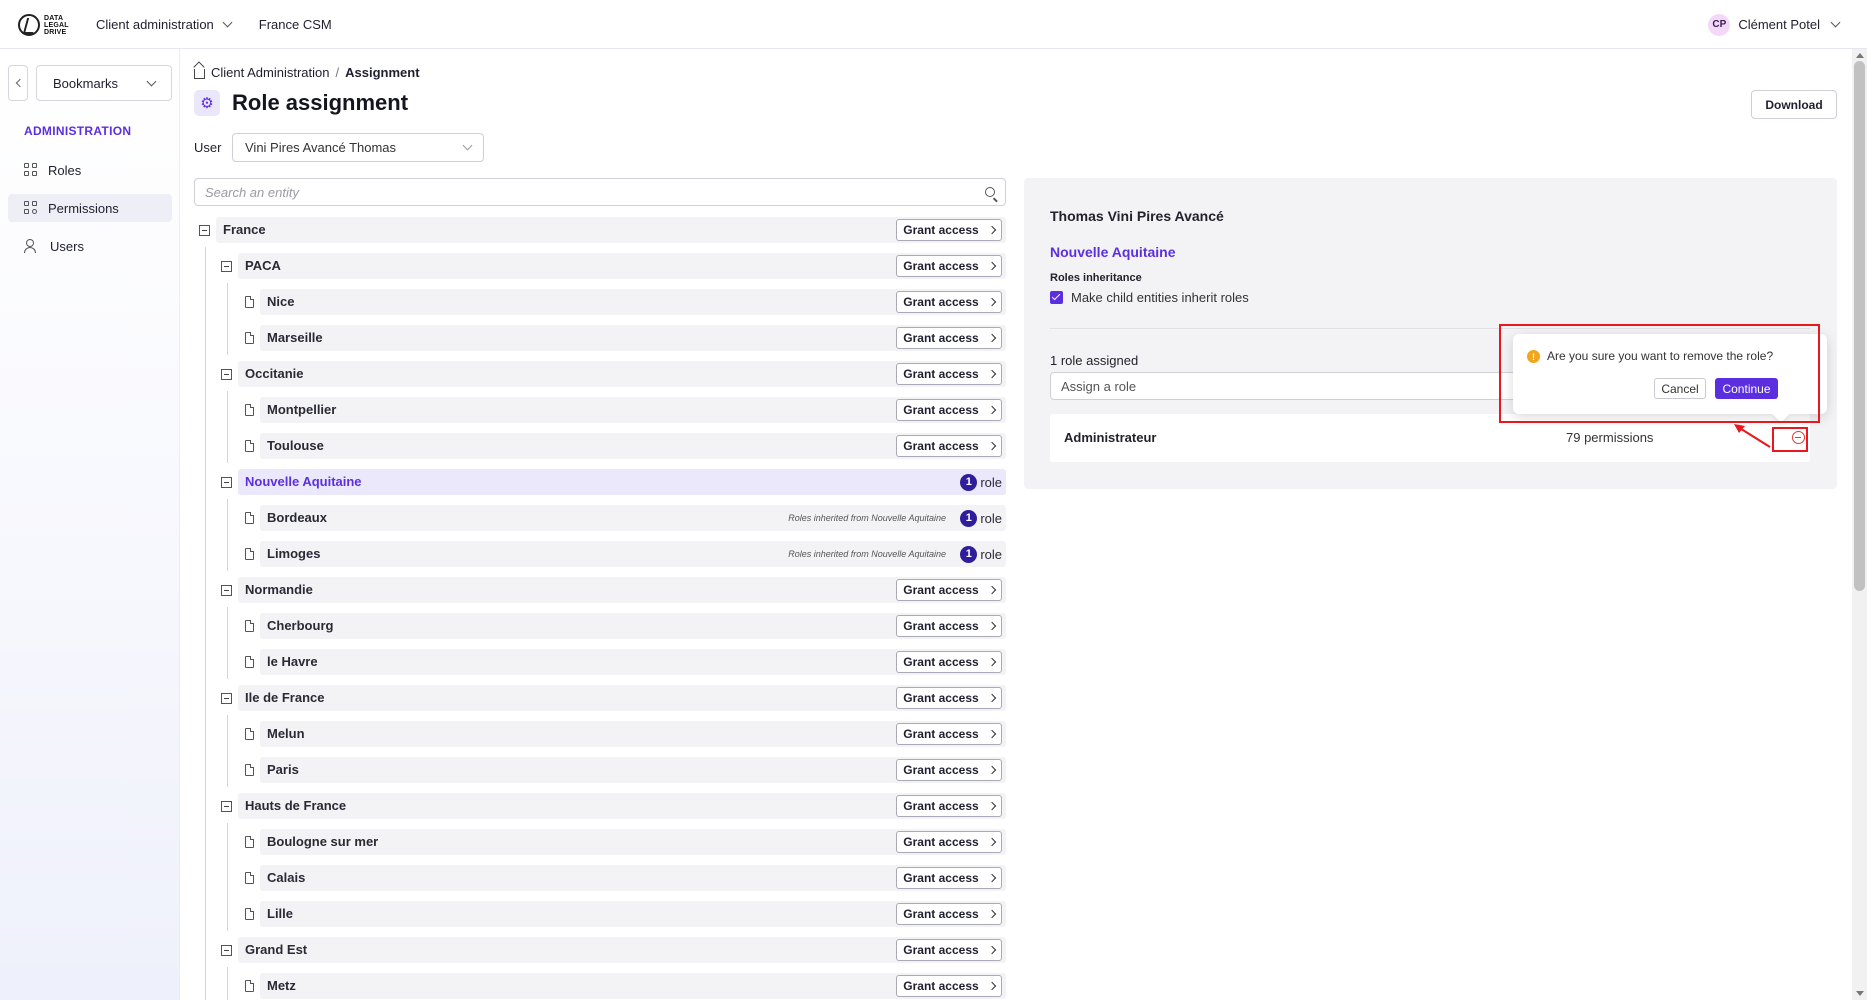 This screenshot has height=1000, width=1867. What do you see at coordinates (283, 770) in the screenshot?
I see `tree-row-label: Paris` at bounding box center [283, 770].